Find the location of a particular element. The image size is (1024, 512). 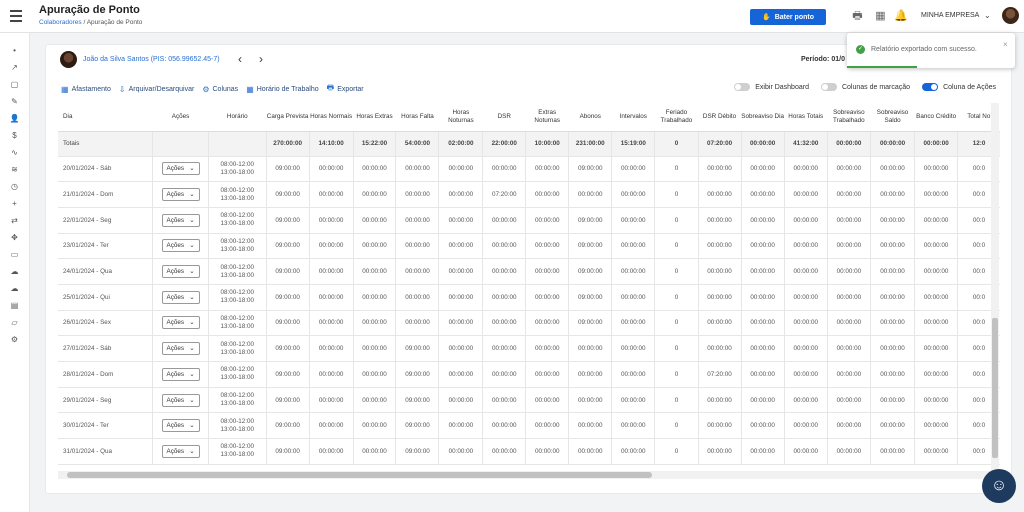

column-header: Ações is located at coordinates (180, 117).